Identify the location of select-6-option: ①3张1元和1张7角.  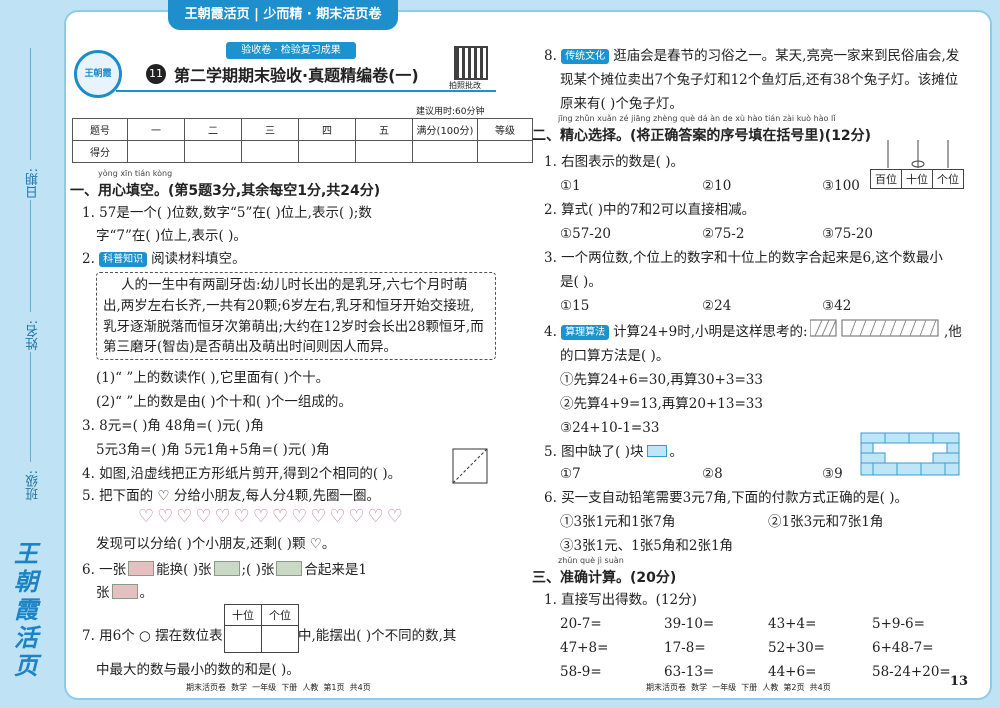
(618, 522).